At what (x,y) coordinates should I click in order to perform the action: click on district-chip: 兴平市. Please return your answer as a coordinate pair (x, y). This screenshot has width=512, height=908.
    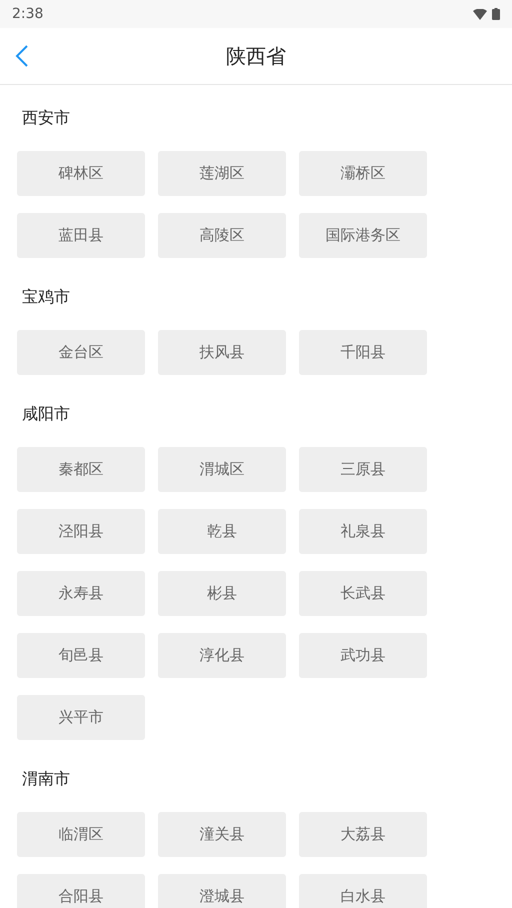
    Looking at the image, I should click on (81, 717).